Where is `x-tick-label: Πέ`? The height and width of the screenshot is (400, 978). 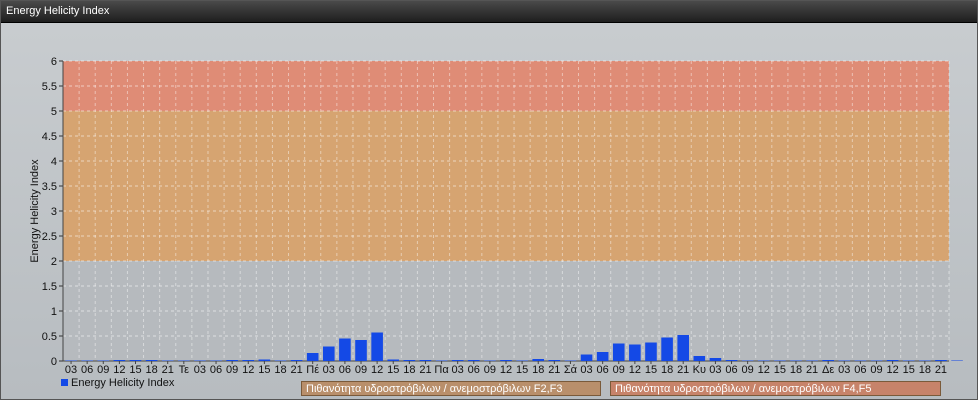
x-tick-label: Πέ is located at coordinates (312, 370).